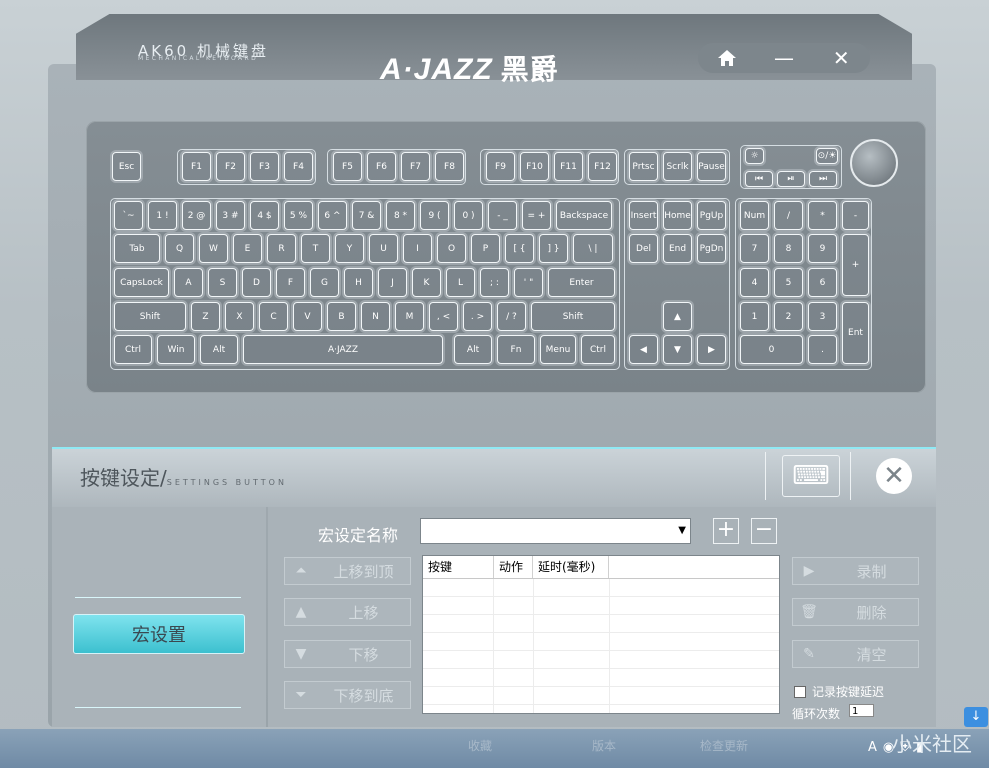 This screenshot has width=989, height=768. I want to click on keyboard-key: F9, so click(500, 166).